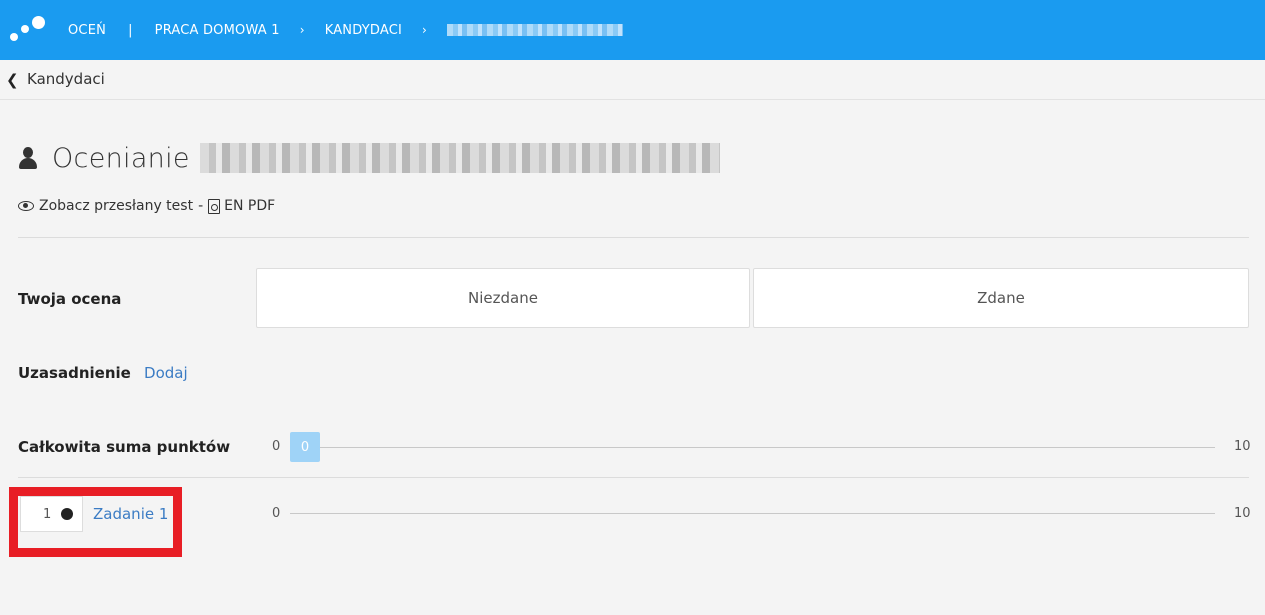 The height and width of the screenshot is (615, 1265). I want to click on user-icon, so click(28, 158).